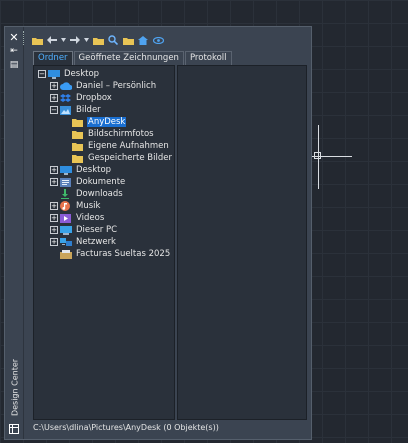 Image resolution: width=408 pixels, height=443 pixels. I want to click on tree-node: Gespeicherte Bilder, so click(117, 158).